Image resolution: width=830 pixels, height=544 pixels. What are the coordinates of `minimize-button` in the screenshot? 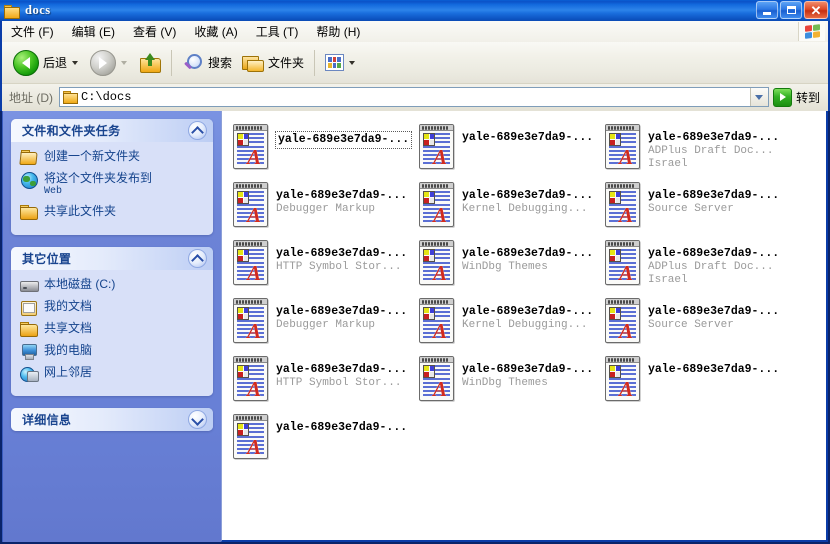 It's located at (767, 10).